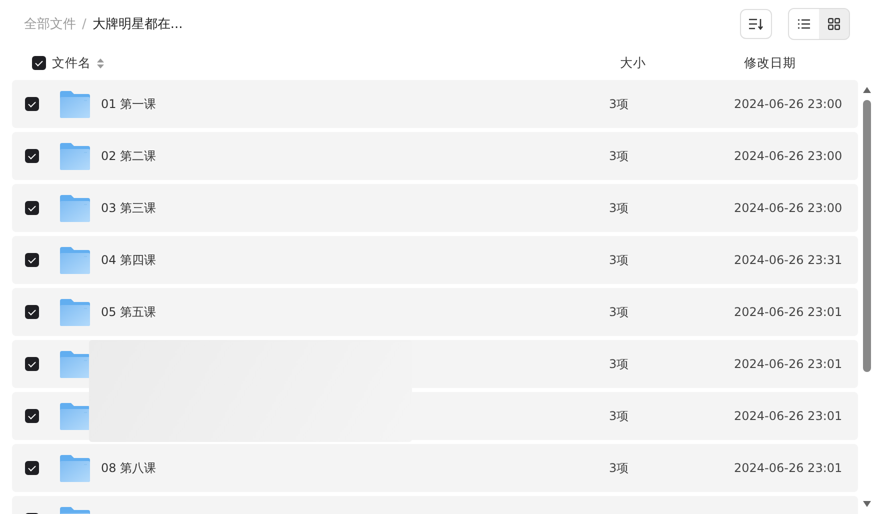  Describe the element at coordinates (71, 63) in the screenshot. I see `column-header: 文件名` at that location.